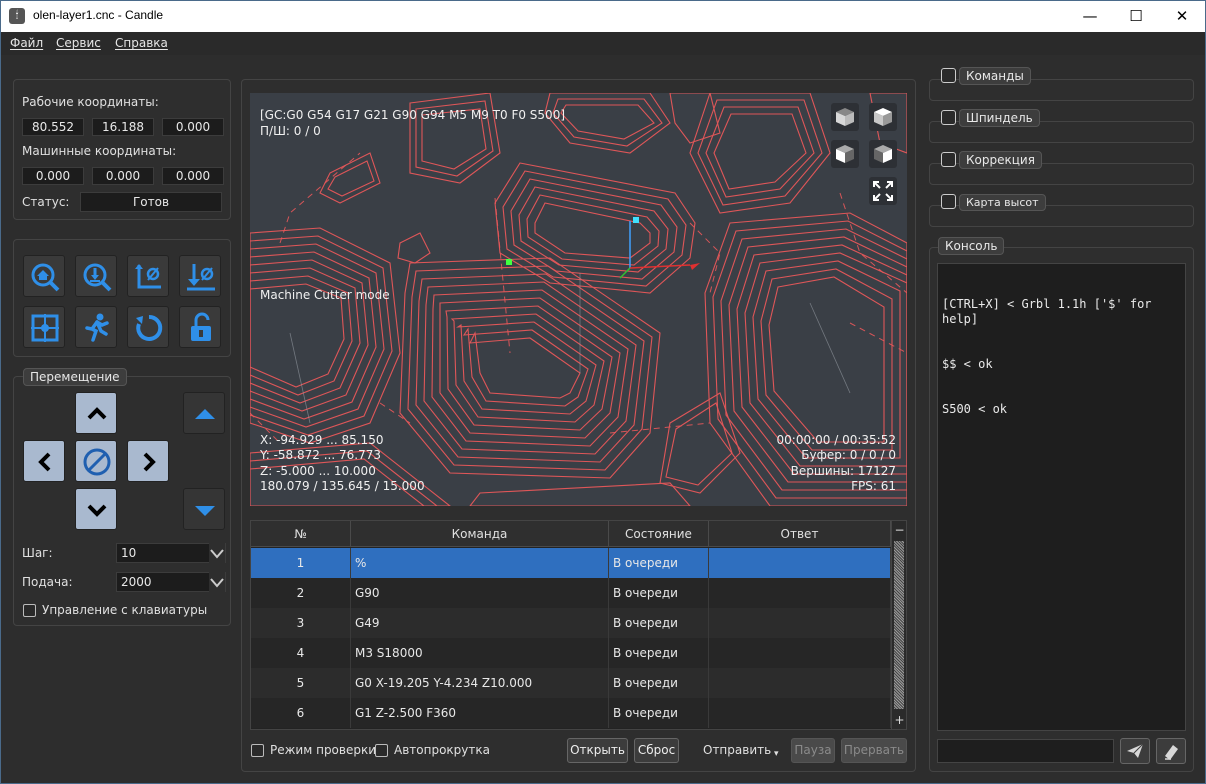 The image size is (1206, 784). What do you see at coordinates (480, 683) in the screenshot?
I see `cell-cmd: G0 X-19.205 Y-4.234 Z10.000` at bounding box center [480, 683].